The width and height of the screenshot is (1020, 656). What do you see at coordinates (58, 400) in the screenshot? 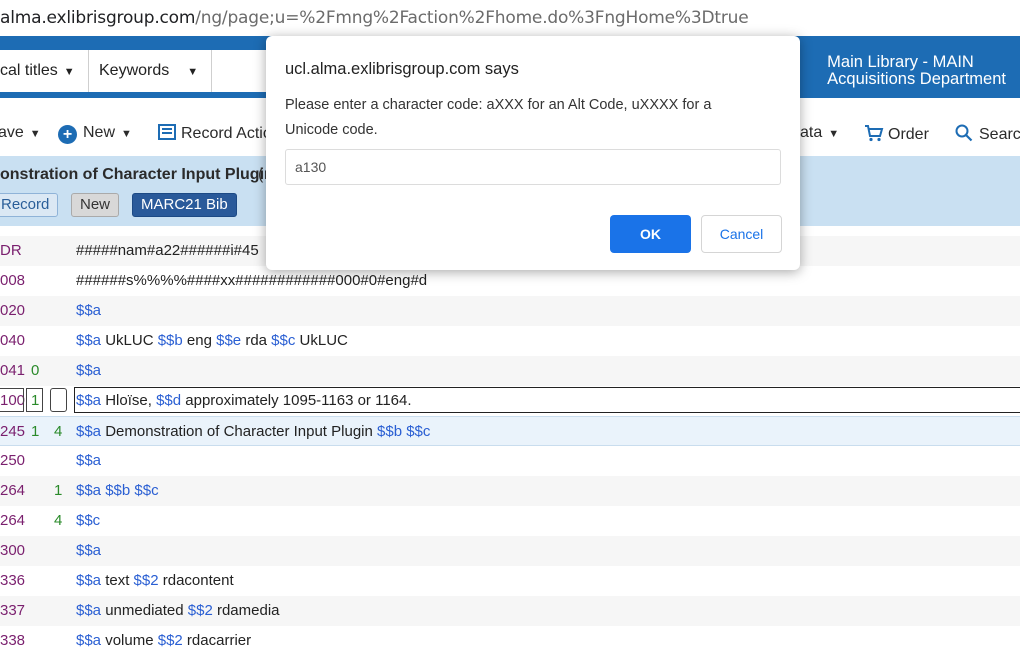
I see `indicator-2-input` at bounding box center [58, 400].